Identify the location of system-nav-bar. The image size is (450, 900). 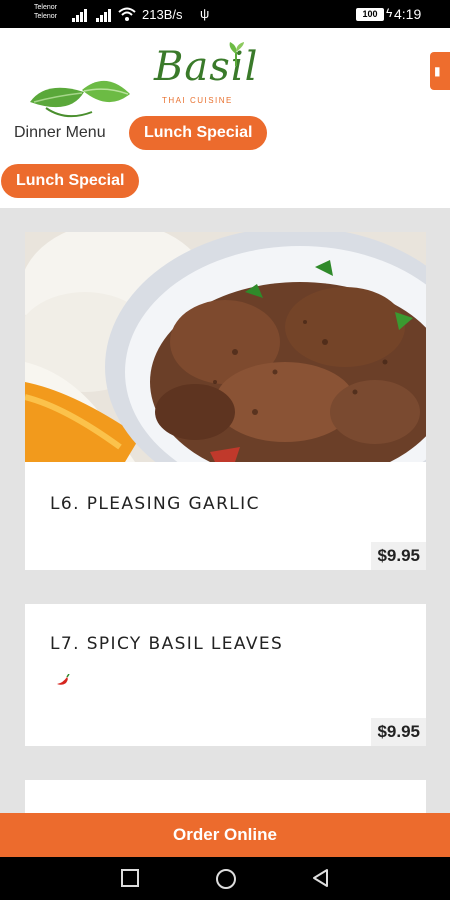
(225, 878).